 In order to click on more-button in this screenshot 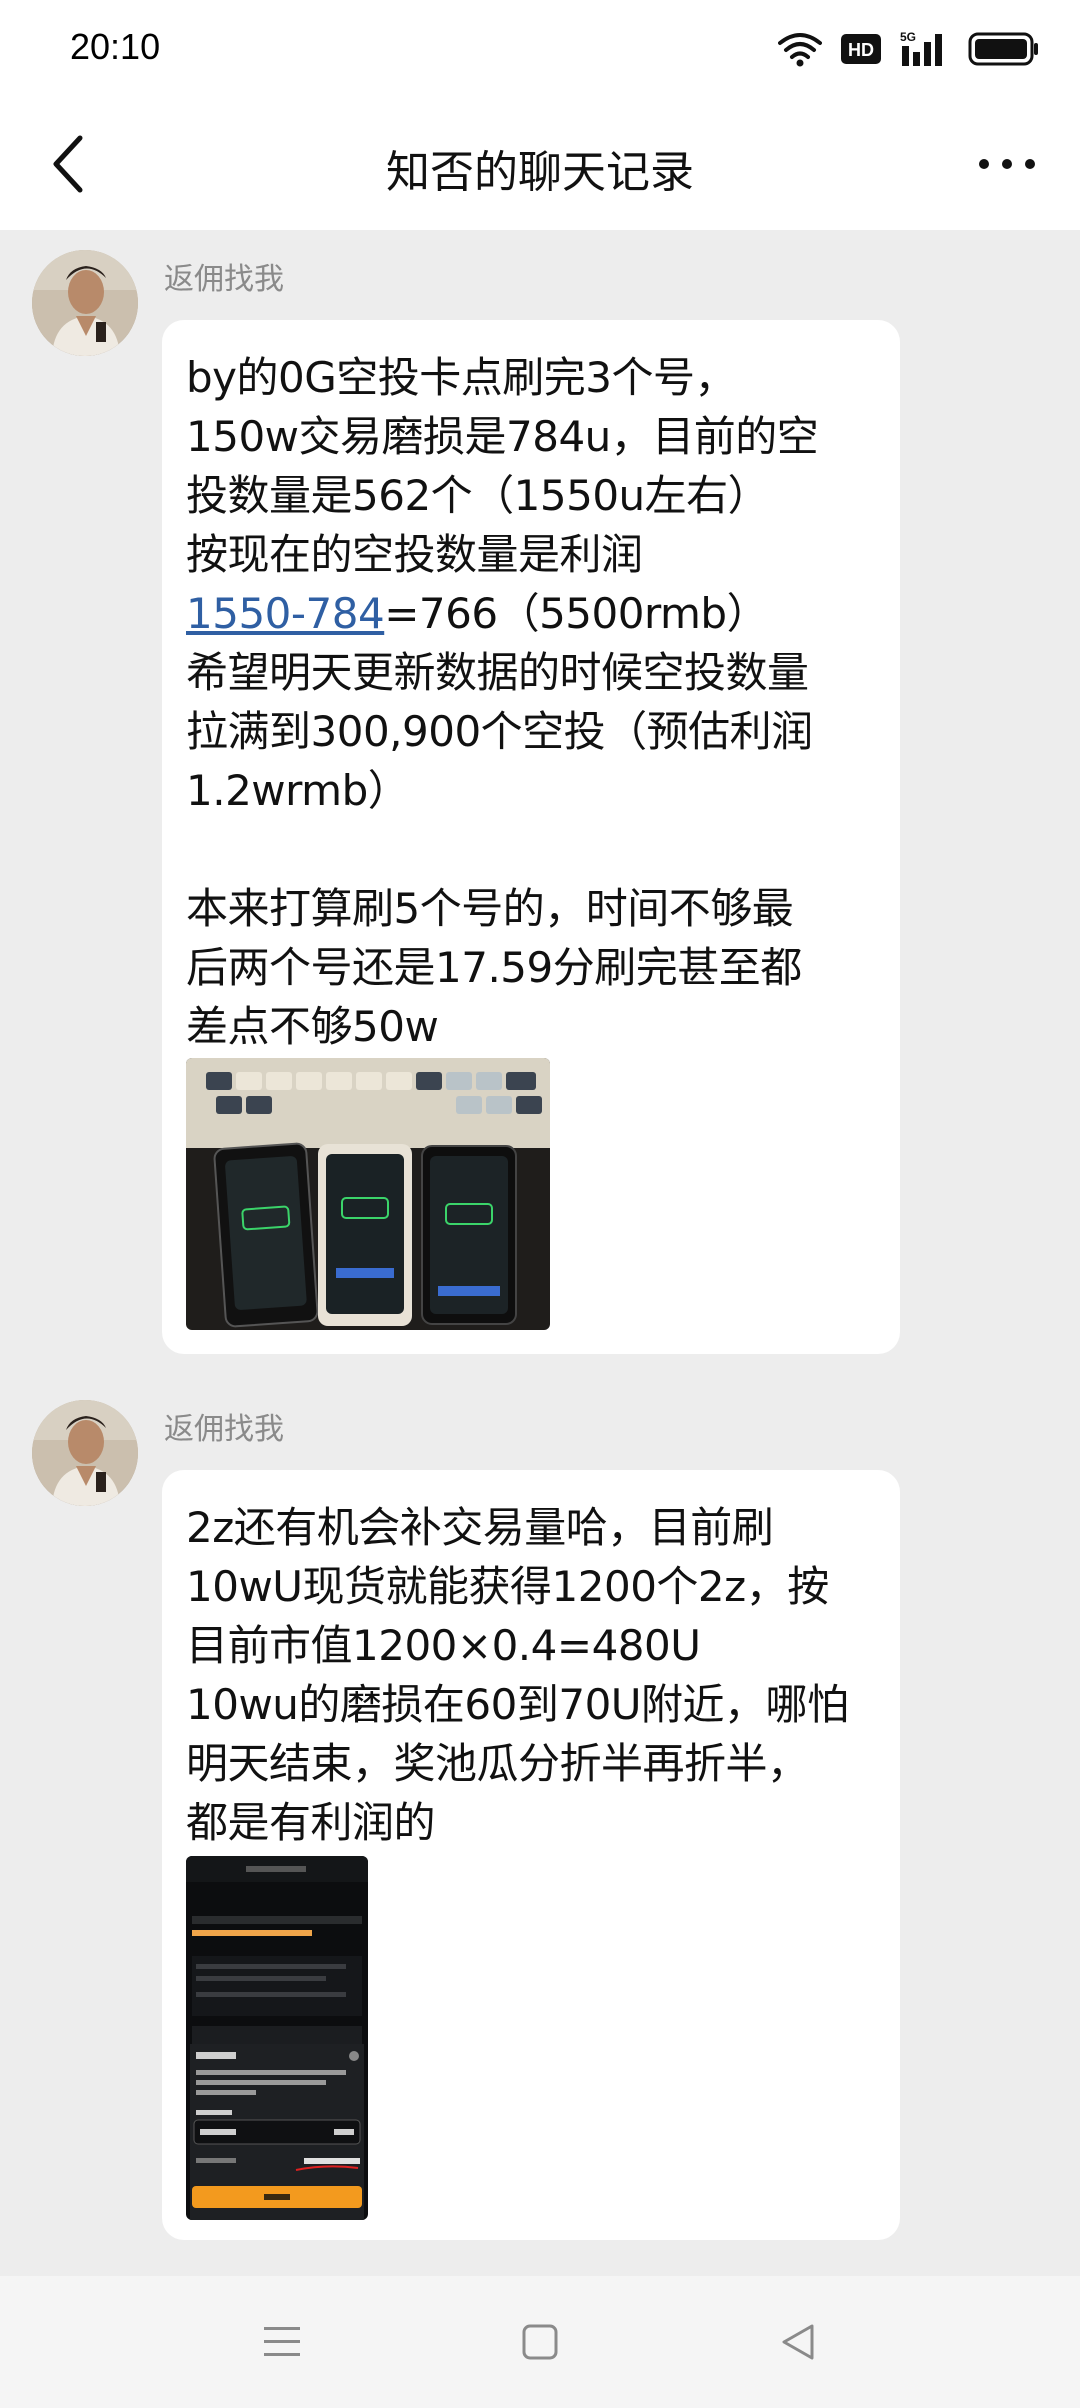, I will do `click(1007, 164)`.